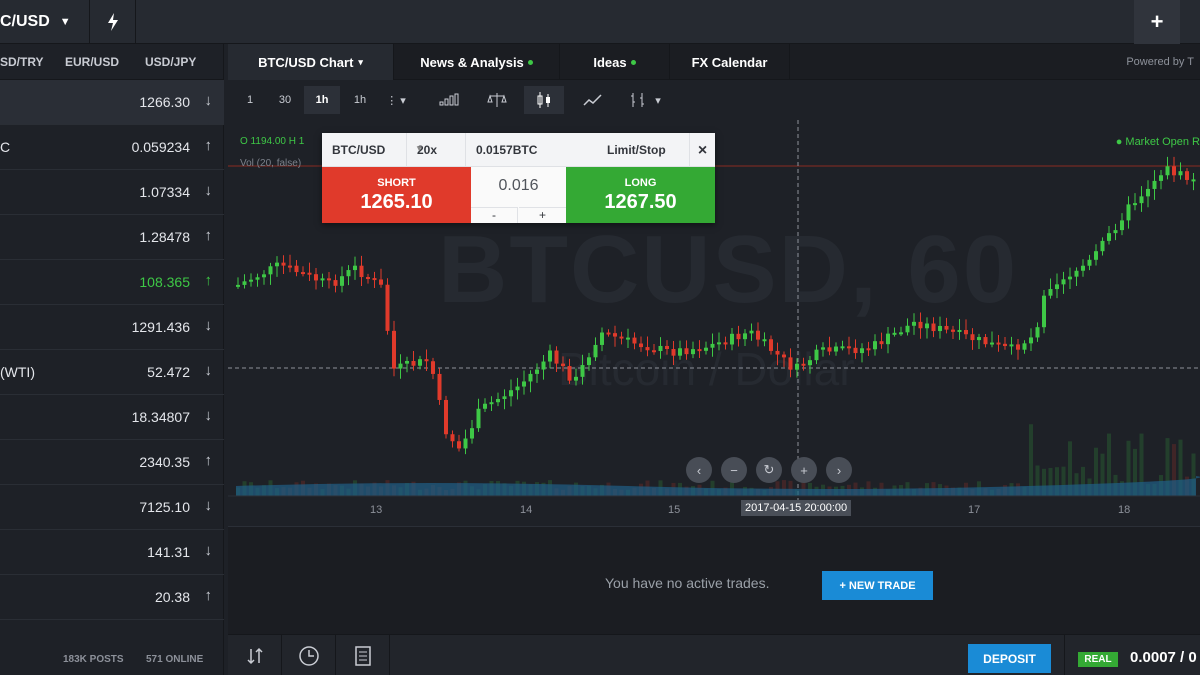 The image size is (1200, 675). I want to click on order-type-select: Limit/Stop, so click(636, 150).